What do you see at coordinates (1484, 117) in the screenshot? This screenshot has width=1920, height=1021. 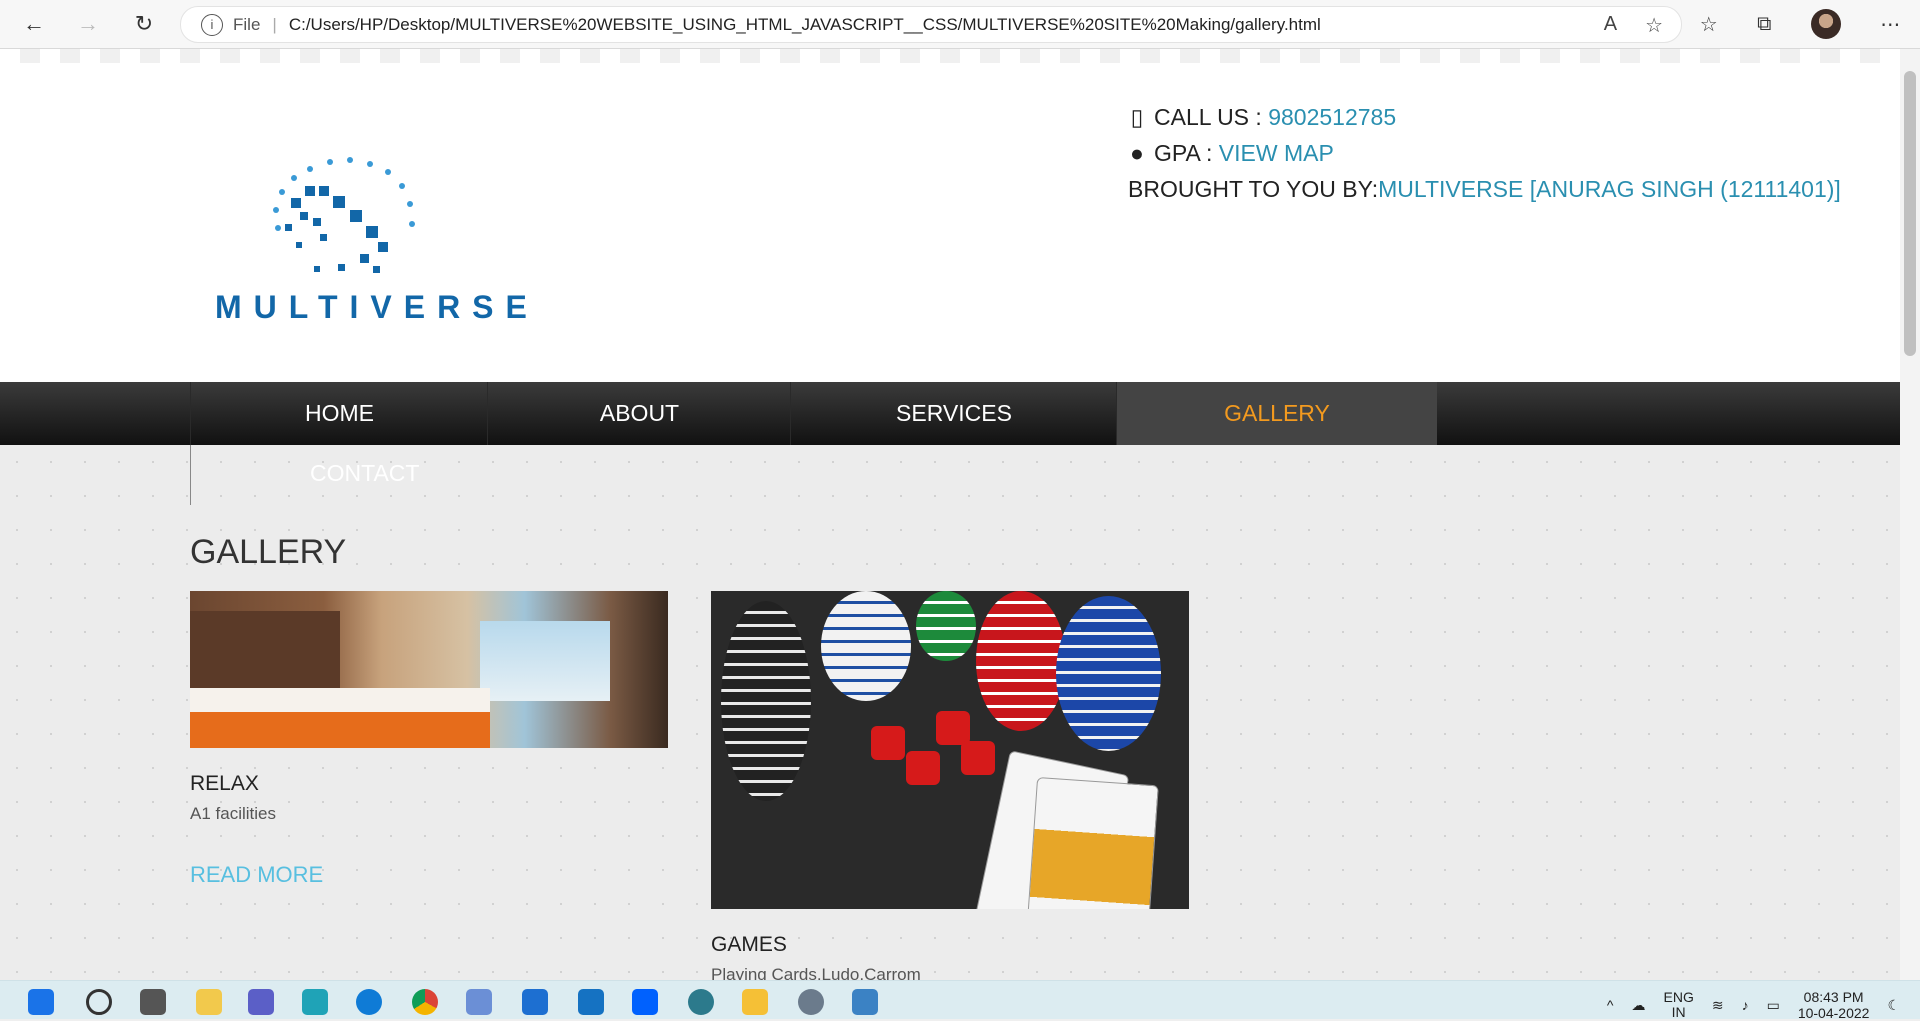 I see `call-line: ▯ CALL US : 9802512785` at bounding box center [1484, 117].